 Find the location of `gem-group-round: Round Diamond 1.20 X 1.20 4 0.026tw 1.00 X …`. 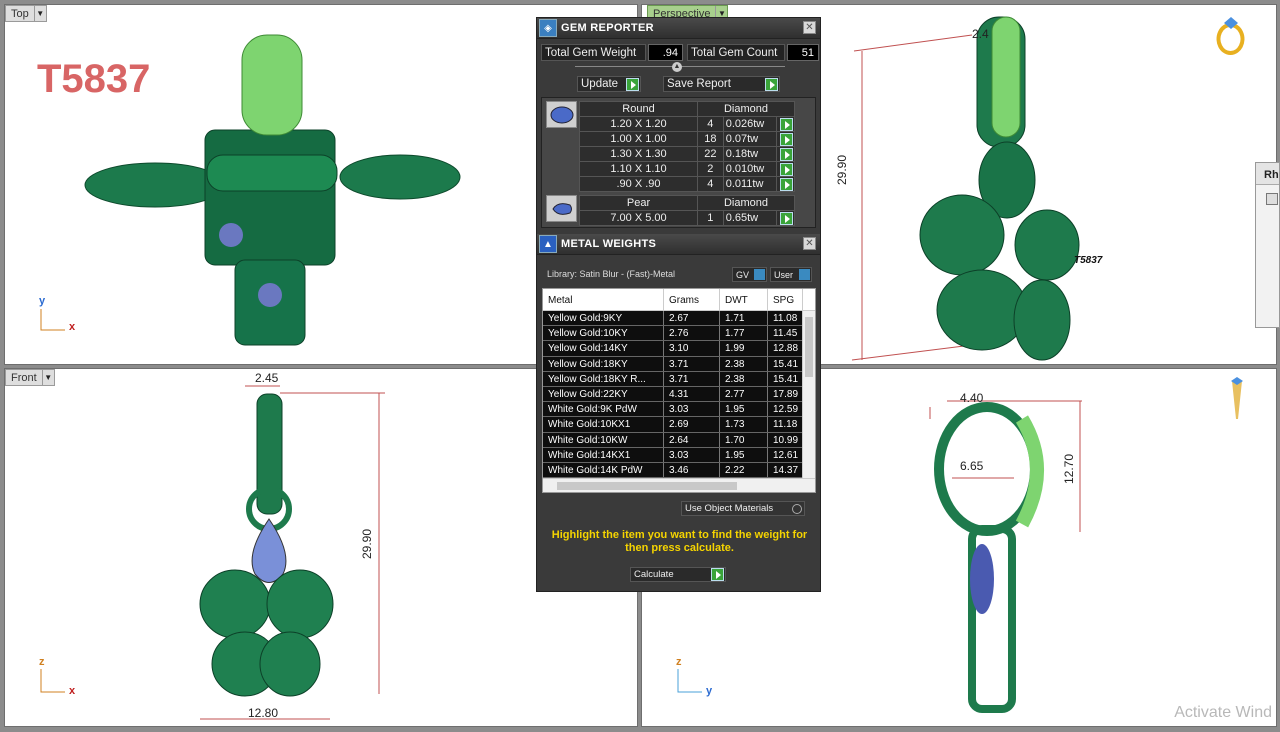

gem-group-round: Round Diamond 1.20 X 1.20 4 0.026tw 1.00 X … is located at coordinates (680, 146).